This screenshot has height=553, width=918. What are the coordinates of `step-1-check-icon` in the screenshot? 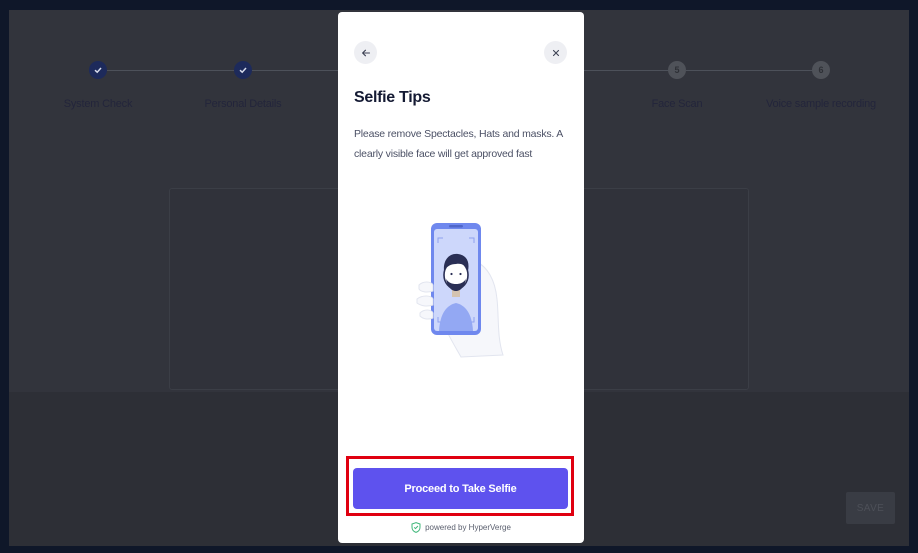 It's located at (98, 70).